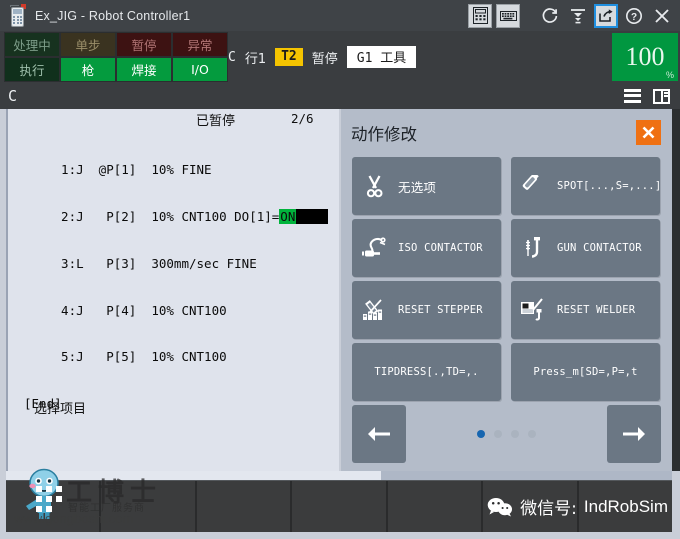 This screenshot has width=680, height=539. What do you see at coordinates (440, 248) in the screenshot?
I see `option-label: ISO CONTACTOR` at bounding box center [440, 248].